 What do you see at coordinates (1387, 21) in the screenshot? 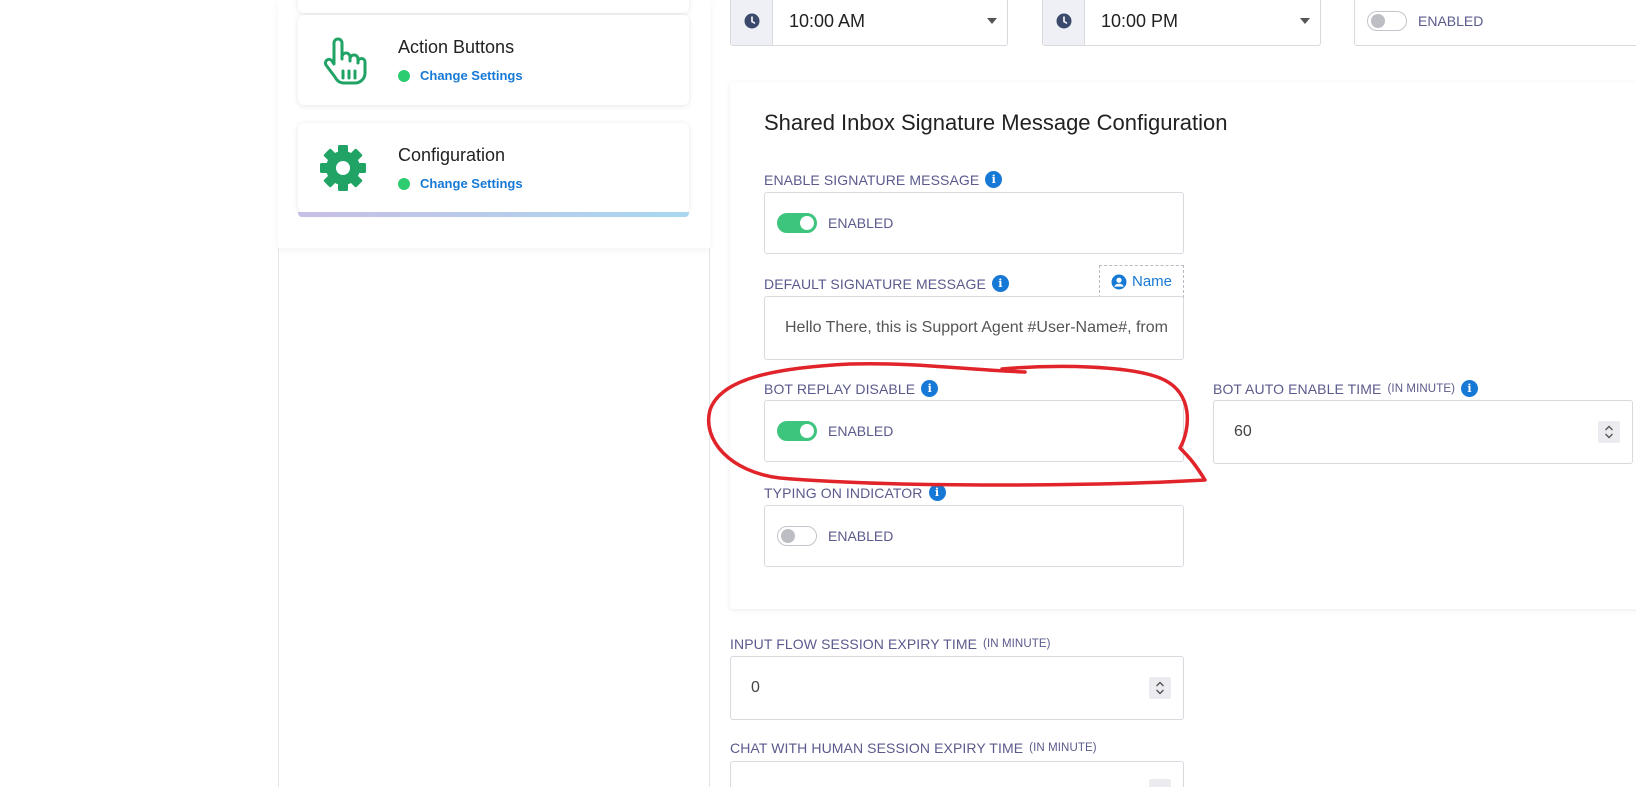
I see `top-toggle-switch` at bounding box center [1387, 21].